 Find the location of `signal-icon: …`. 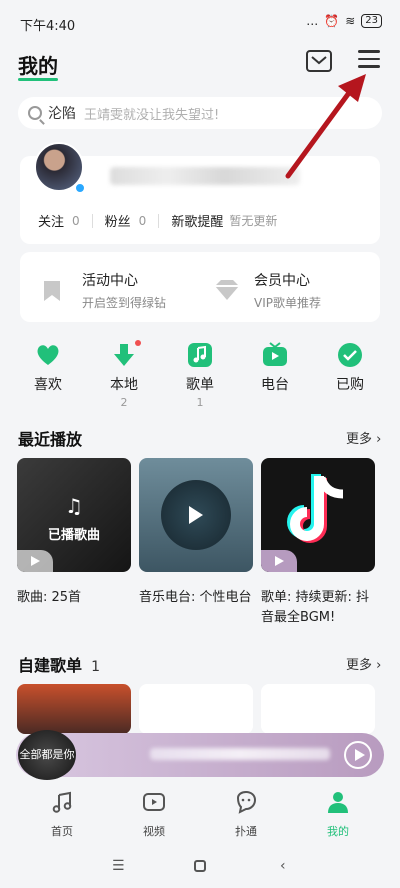

signal-icon: … is located at coordinates (312, 21).